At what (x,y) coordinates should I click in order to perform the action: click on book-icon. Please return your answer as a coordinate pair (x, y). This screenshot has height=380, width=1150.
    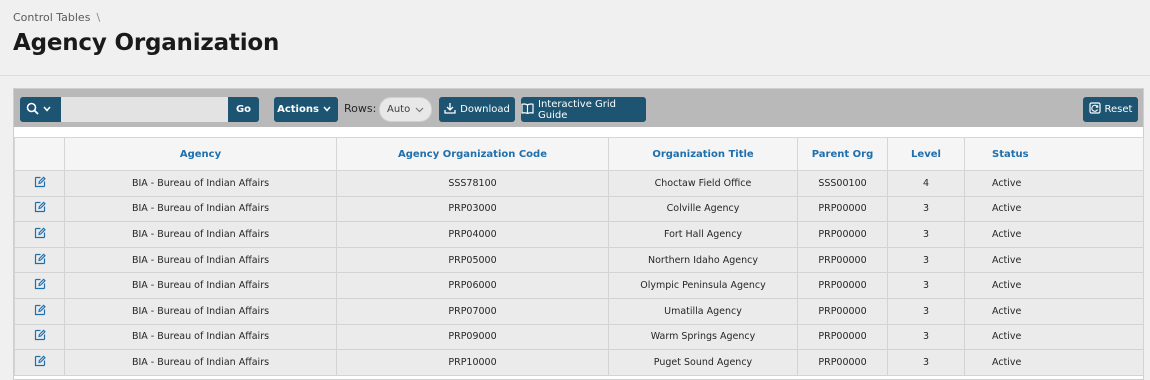
    Looking at the image, I should click on (529, 109).